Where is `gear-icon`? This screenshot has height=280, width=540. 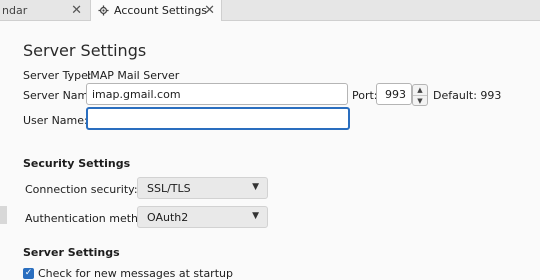 gear-icon is located at coordinates (103, 10).